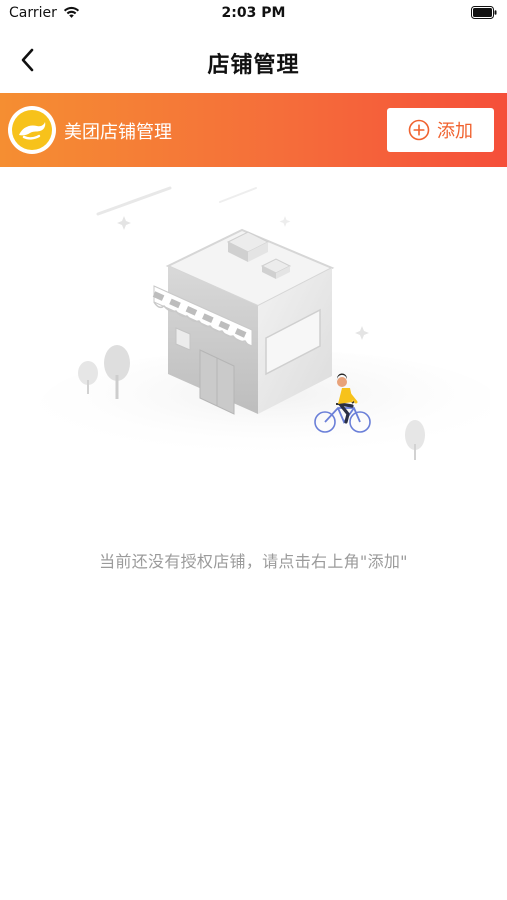 The height and width of the screenshot is (900, 507). What do you see at coordinates (118, 132) in the screenshot?
I see `brand-name: 美团店铺管理` at bounding box center [118, 132].